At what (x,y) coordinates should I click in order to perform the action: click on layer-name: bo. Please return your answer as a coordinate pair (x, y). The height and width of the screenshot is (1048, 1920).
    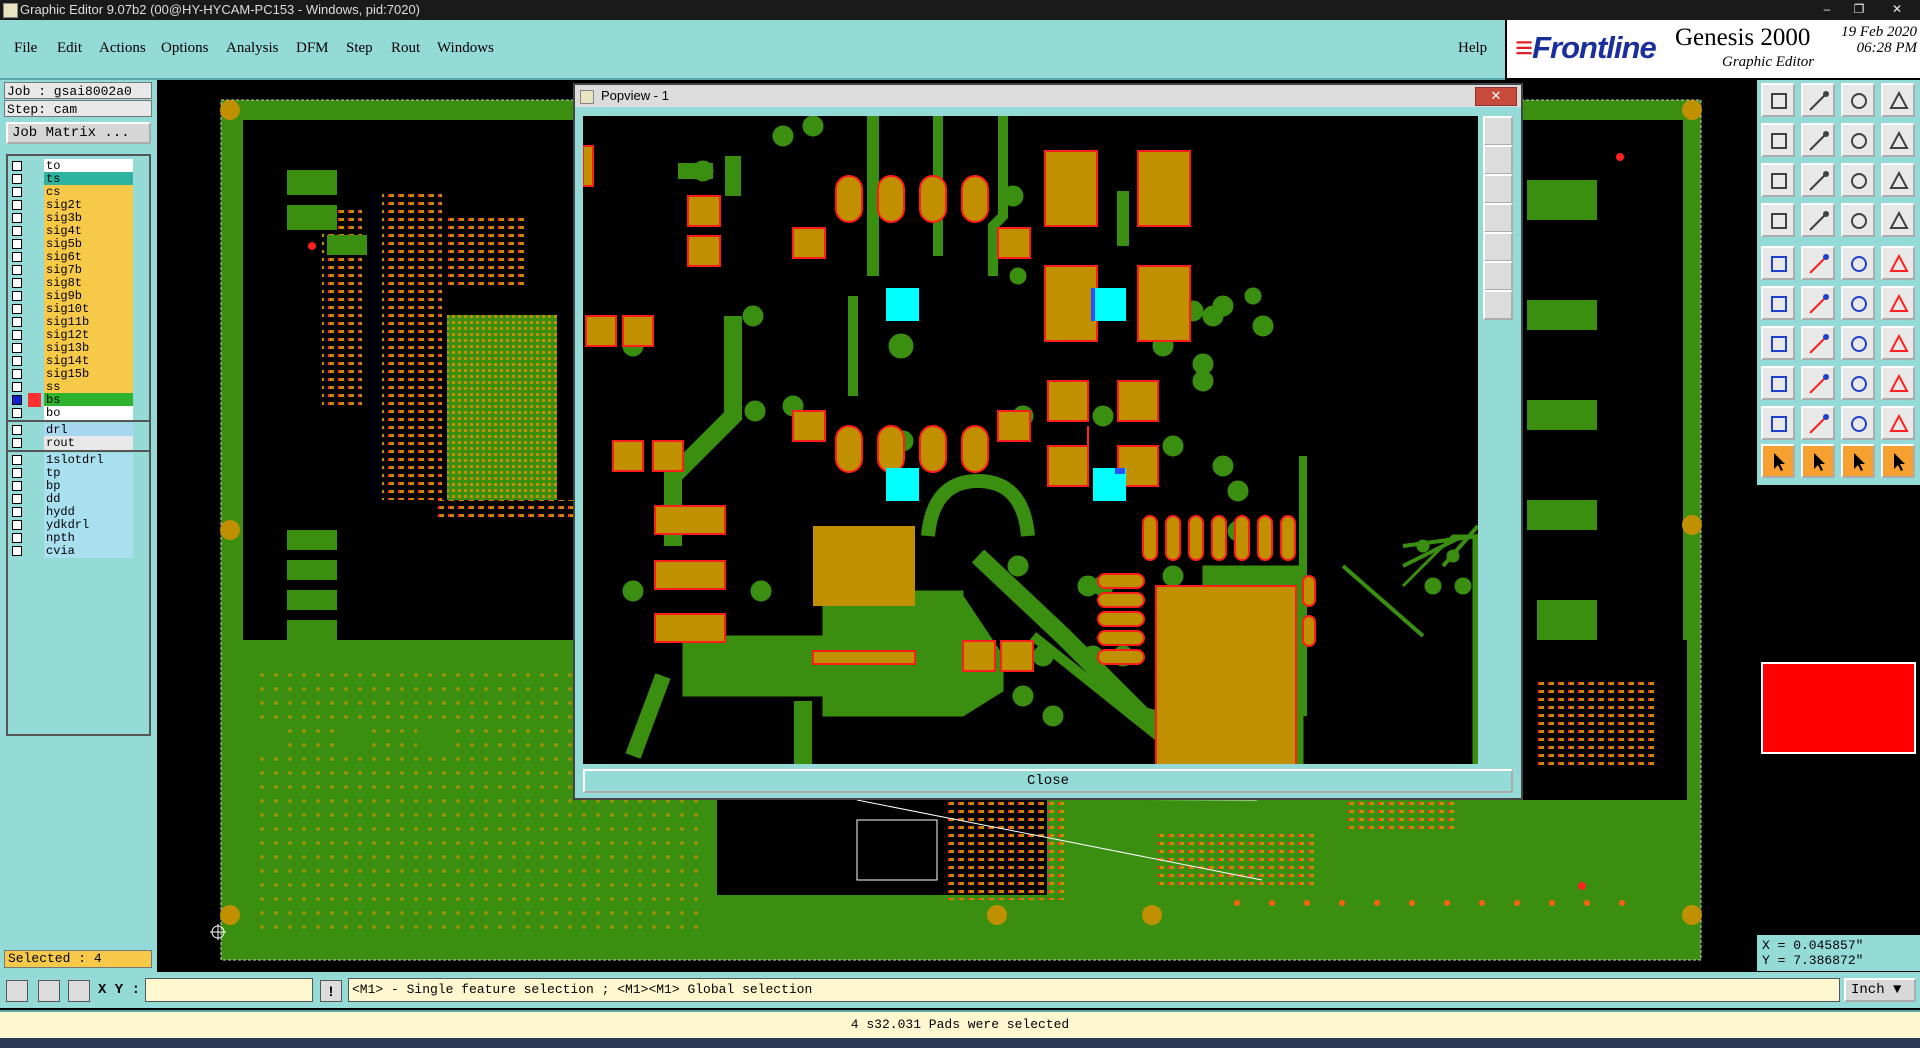
    Looking at the image, I should click on (88, 413).